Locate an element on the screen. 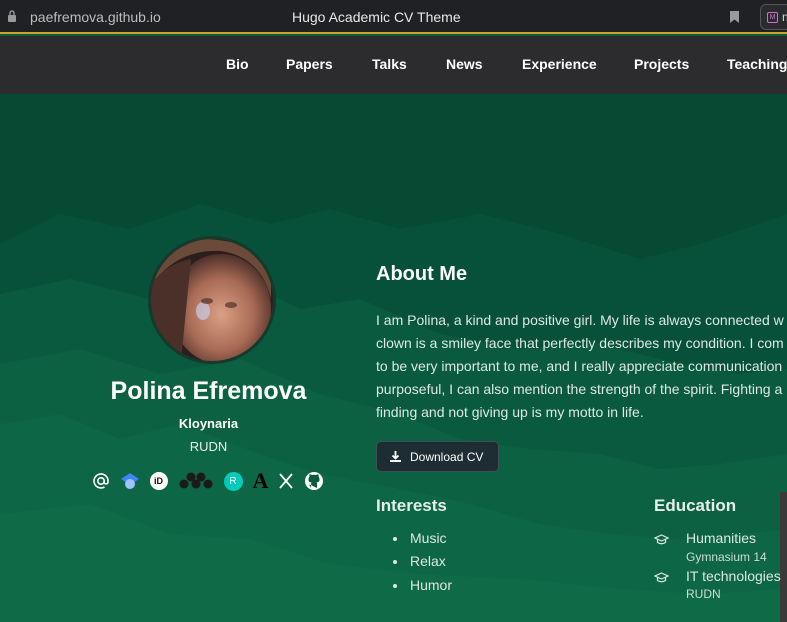  profile-photo is located at coordinates (212, 300).